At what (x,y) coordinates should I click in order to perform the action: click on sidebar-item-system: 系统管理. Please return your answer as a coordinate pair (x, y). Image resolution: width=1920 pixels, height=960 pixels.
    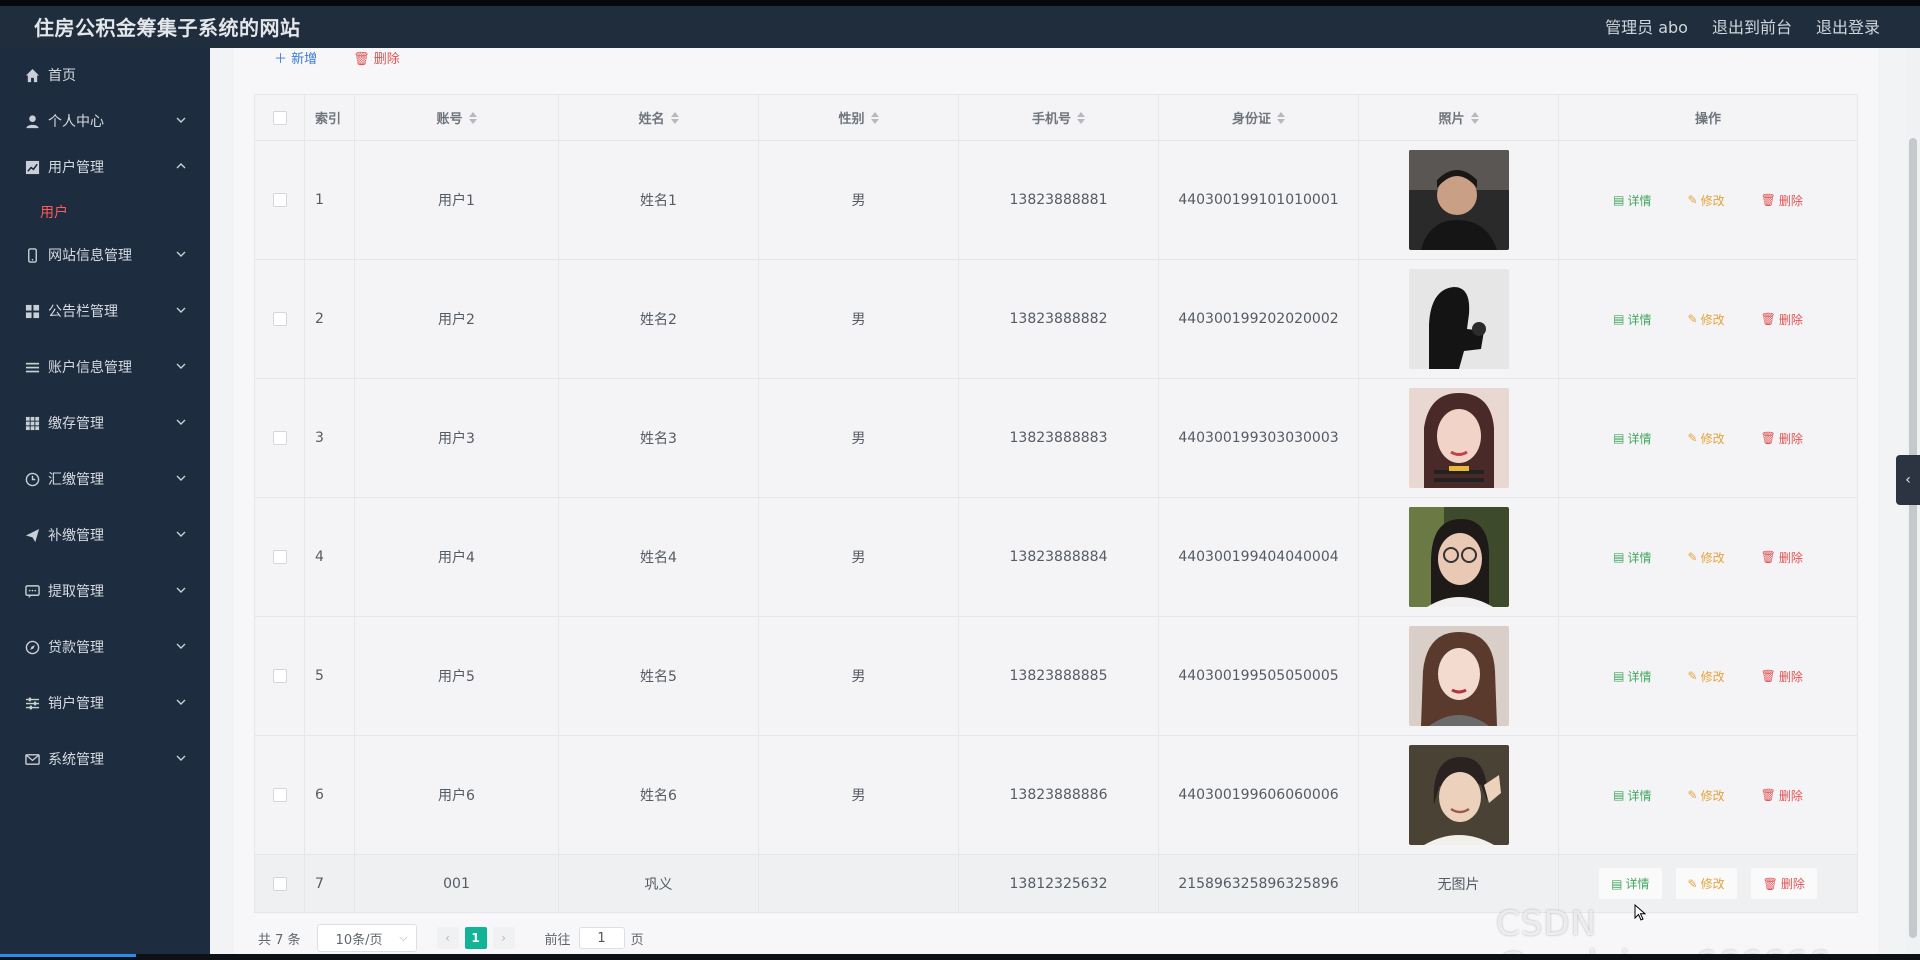
    Looking at the image, I should click on (105, 759).